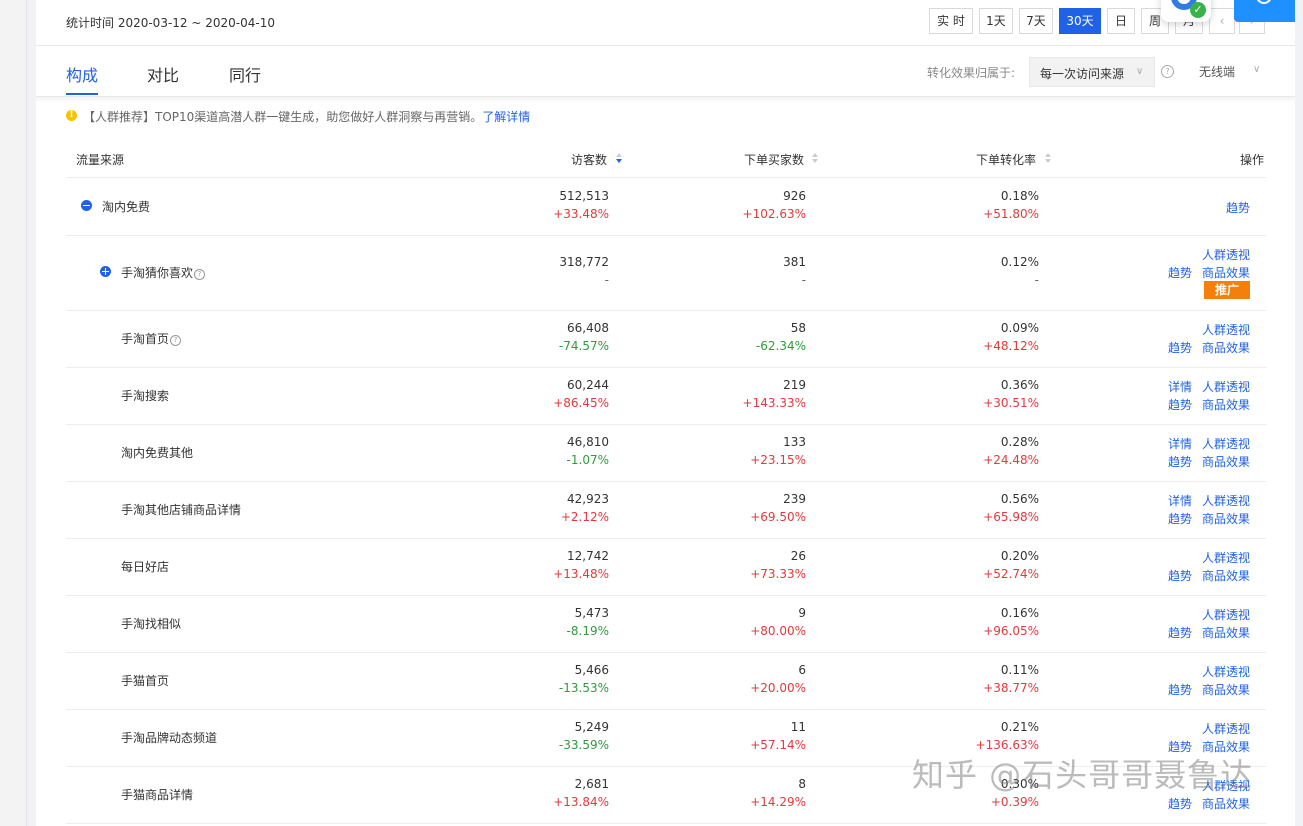 This screenshot has width=1303, height=826. Describe the element at coordinates (1092, 72) in the screenshot. I see `attribution-select: 每一次访问来源 ∨` at that location.